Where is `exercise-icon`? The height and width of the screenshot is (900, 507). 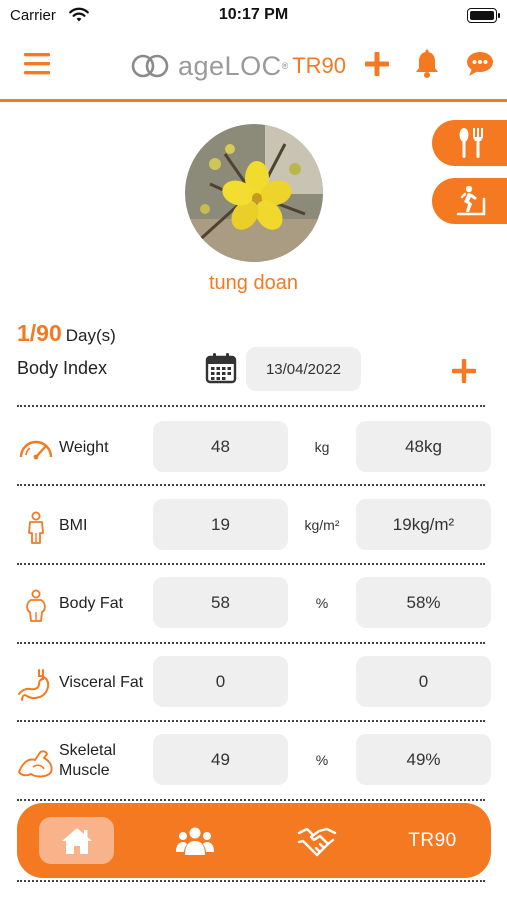 exercise-icon is located at coordinates (471, 200).